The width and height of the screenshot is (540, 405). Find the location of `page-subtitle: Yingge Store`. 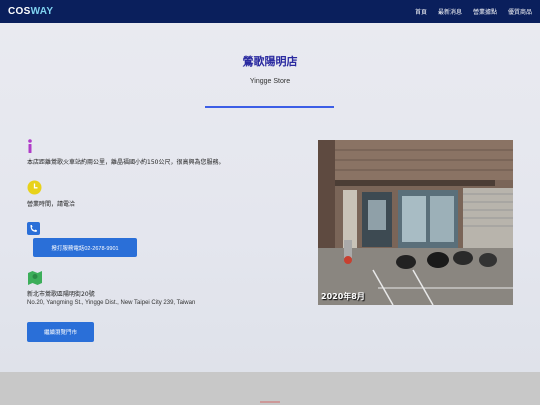

page-subtitle: Yingge Store is located at coordinates (270, 81).